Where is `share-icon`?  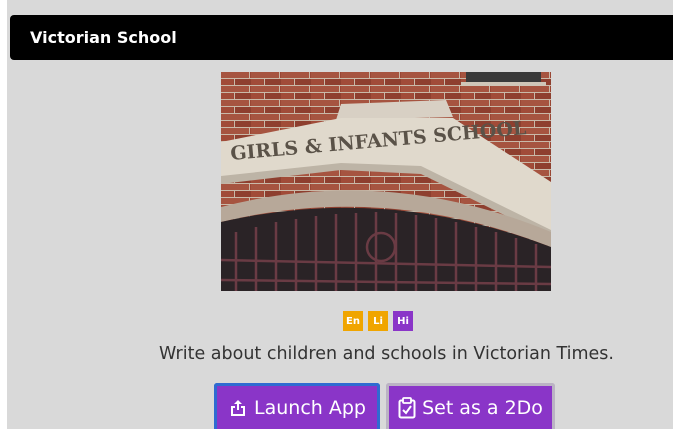
share-icon is located at coordinates (238, 407).